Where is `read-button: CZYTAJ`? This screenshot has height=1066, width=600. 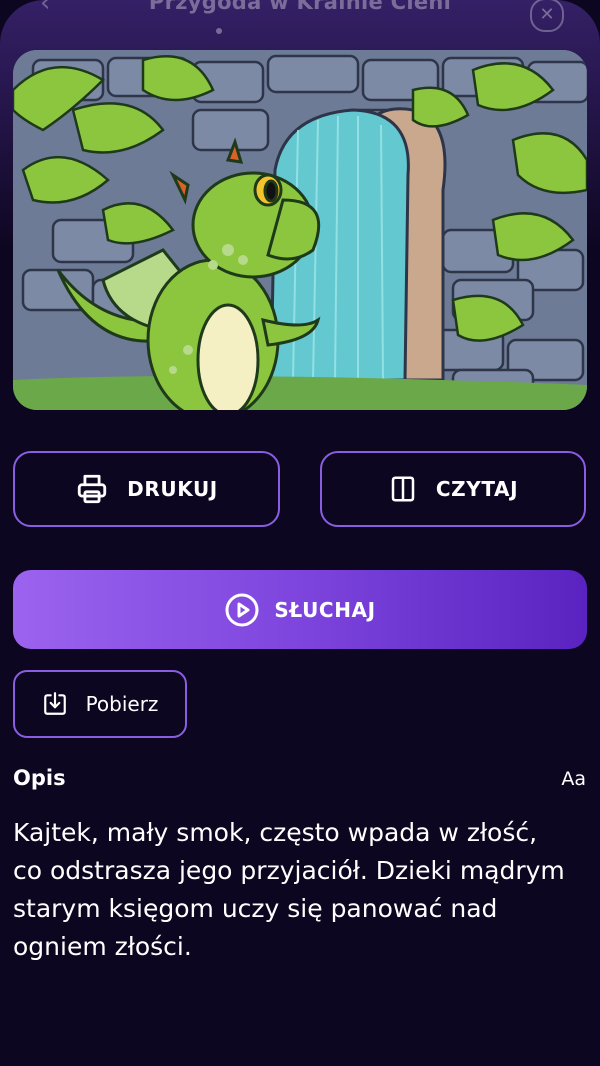 read-button: CZYTAJ is located at coordinates (453, 489).